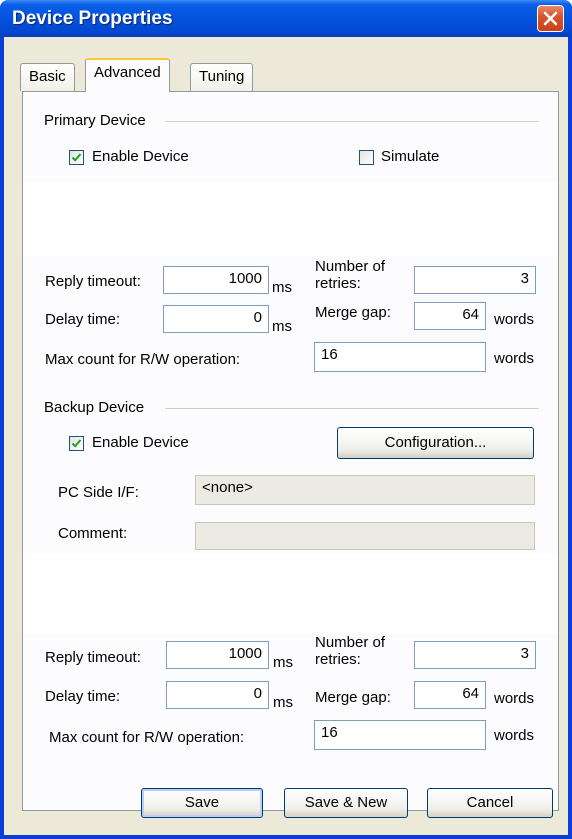 The width and height of the screenshot is (572, 839). Describe the element at coordinates (353, 312) in the screenshot. I see `merge-gap-label: Merge gap:` at that location.